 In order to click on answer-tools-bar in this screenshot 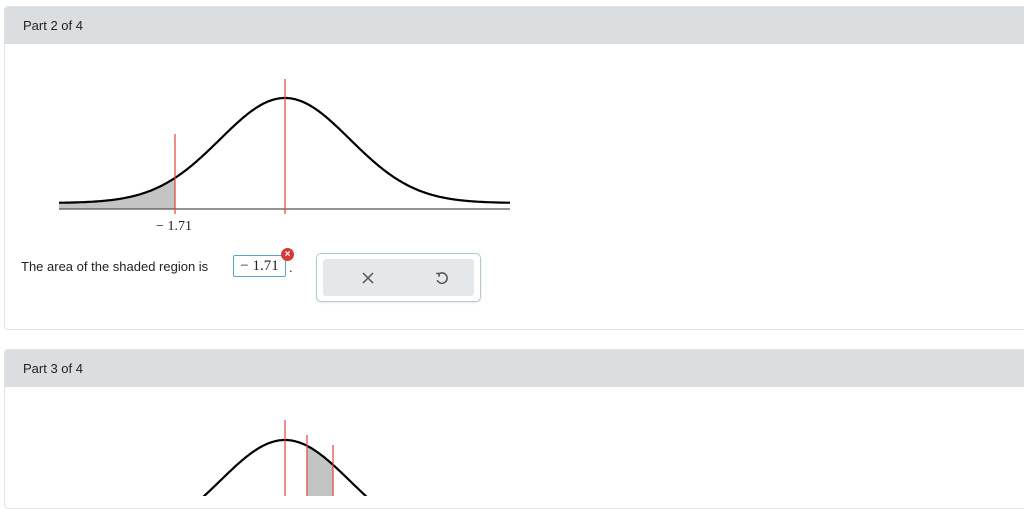, I will do `click(398, 277)`.